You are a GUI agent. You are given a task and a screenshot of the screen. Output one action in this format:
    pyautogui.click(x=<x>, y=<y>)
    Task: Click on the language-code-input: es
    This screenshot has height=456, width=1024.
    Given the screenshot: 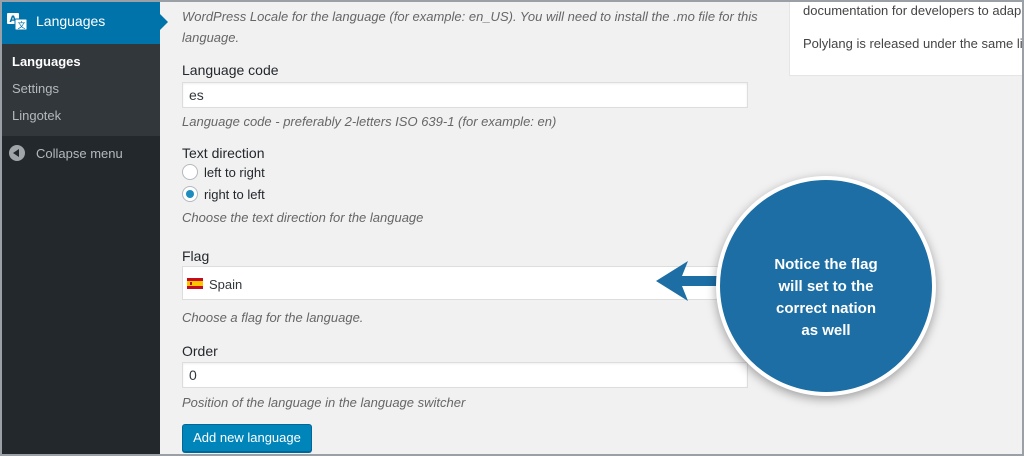 What is the action you would take?
    pyautogui.click(x=465, y=95)
    